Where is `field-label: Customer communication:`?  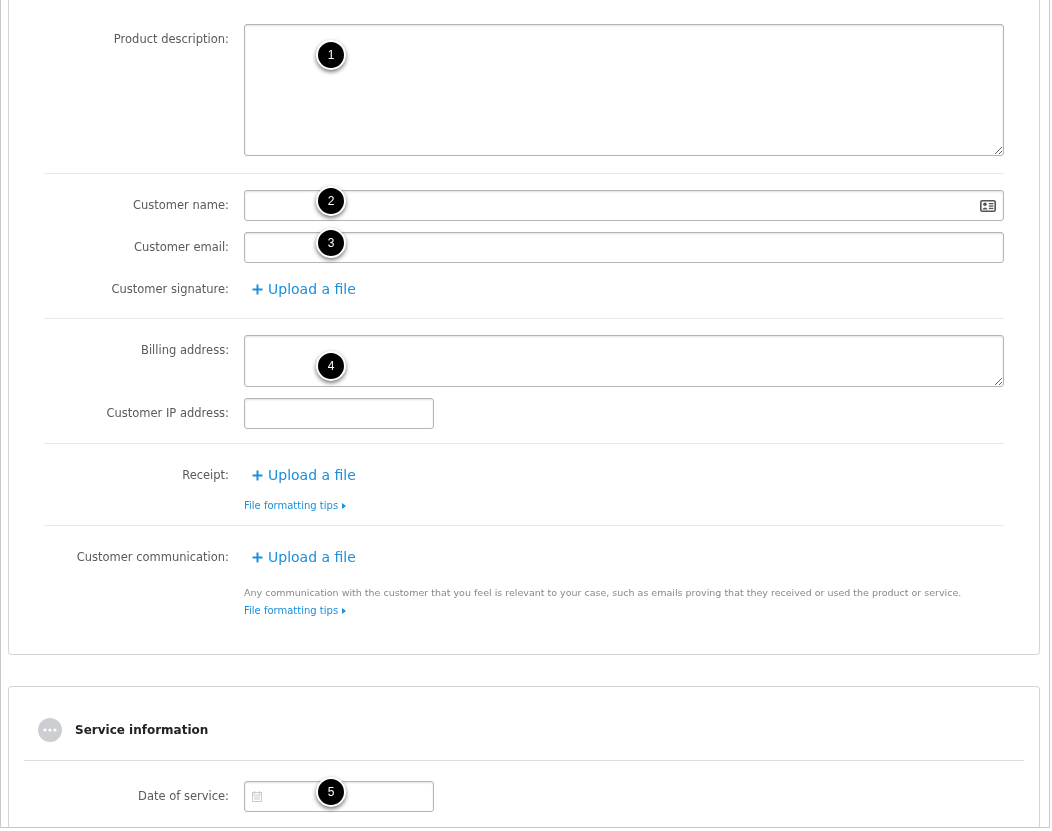 field-label: Customer communication: is located at coordinates (152, 557).